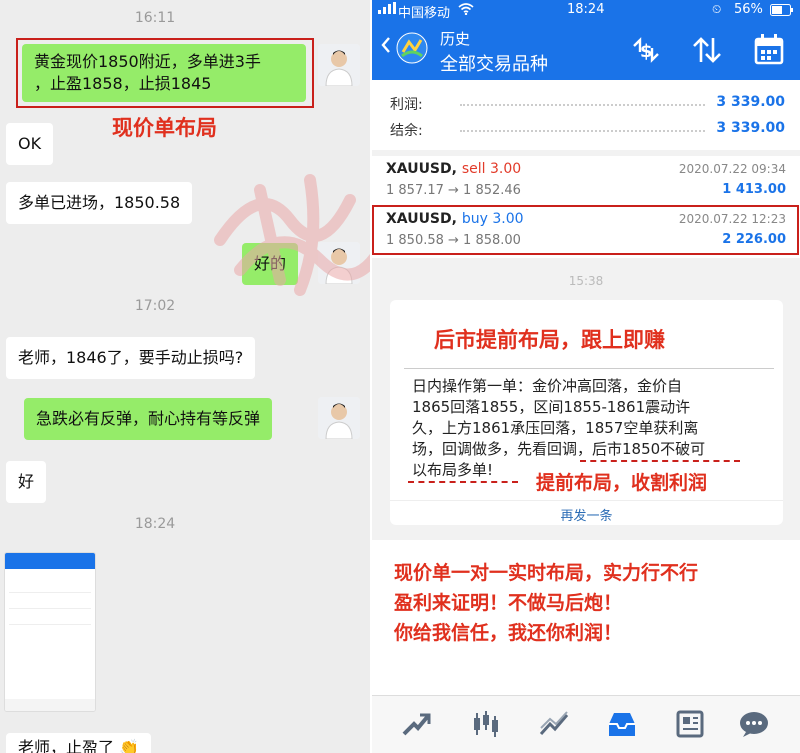  Describe the element at coordinates (587, 130) in the screenshot. I see `balance-row: 结余: 3 339.00` at that location.